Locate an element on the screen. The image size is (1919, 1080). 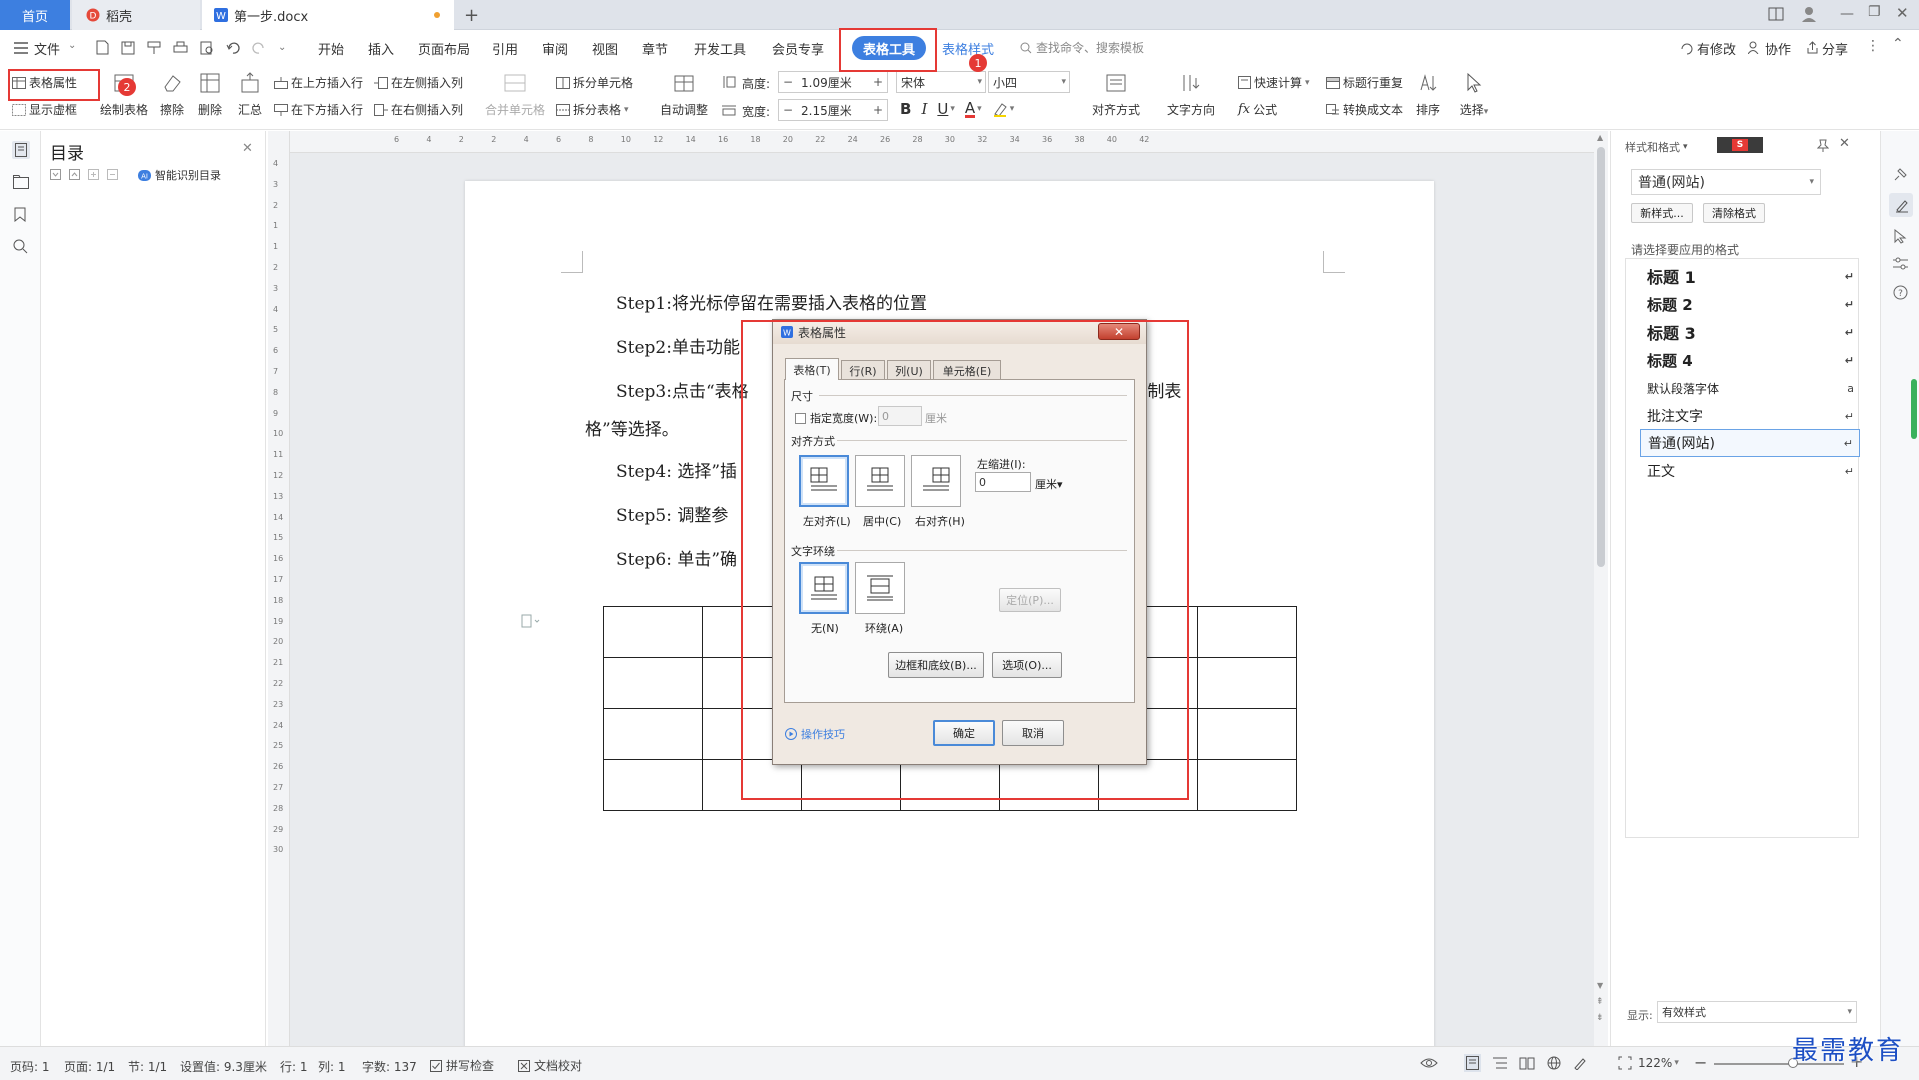
redo-icon is located at coordinates (259, 48).